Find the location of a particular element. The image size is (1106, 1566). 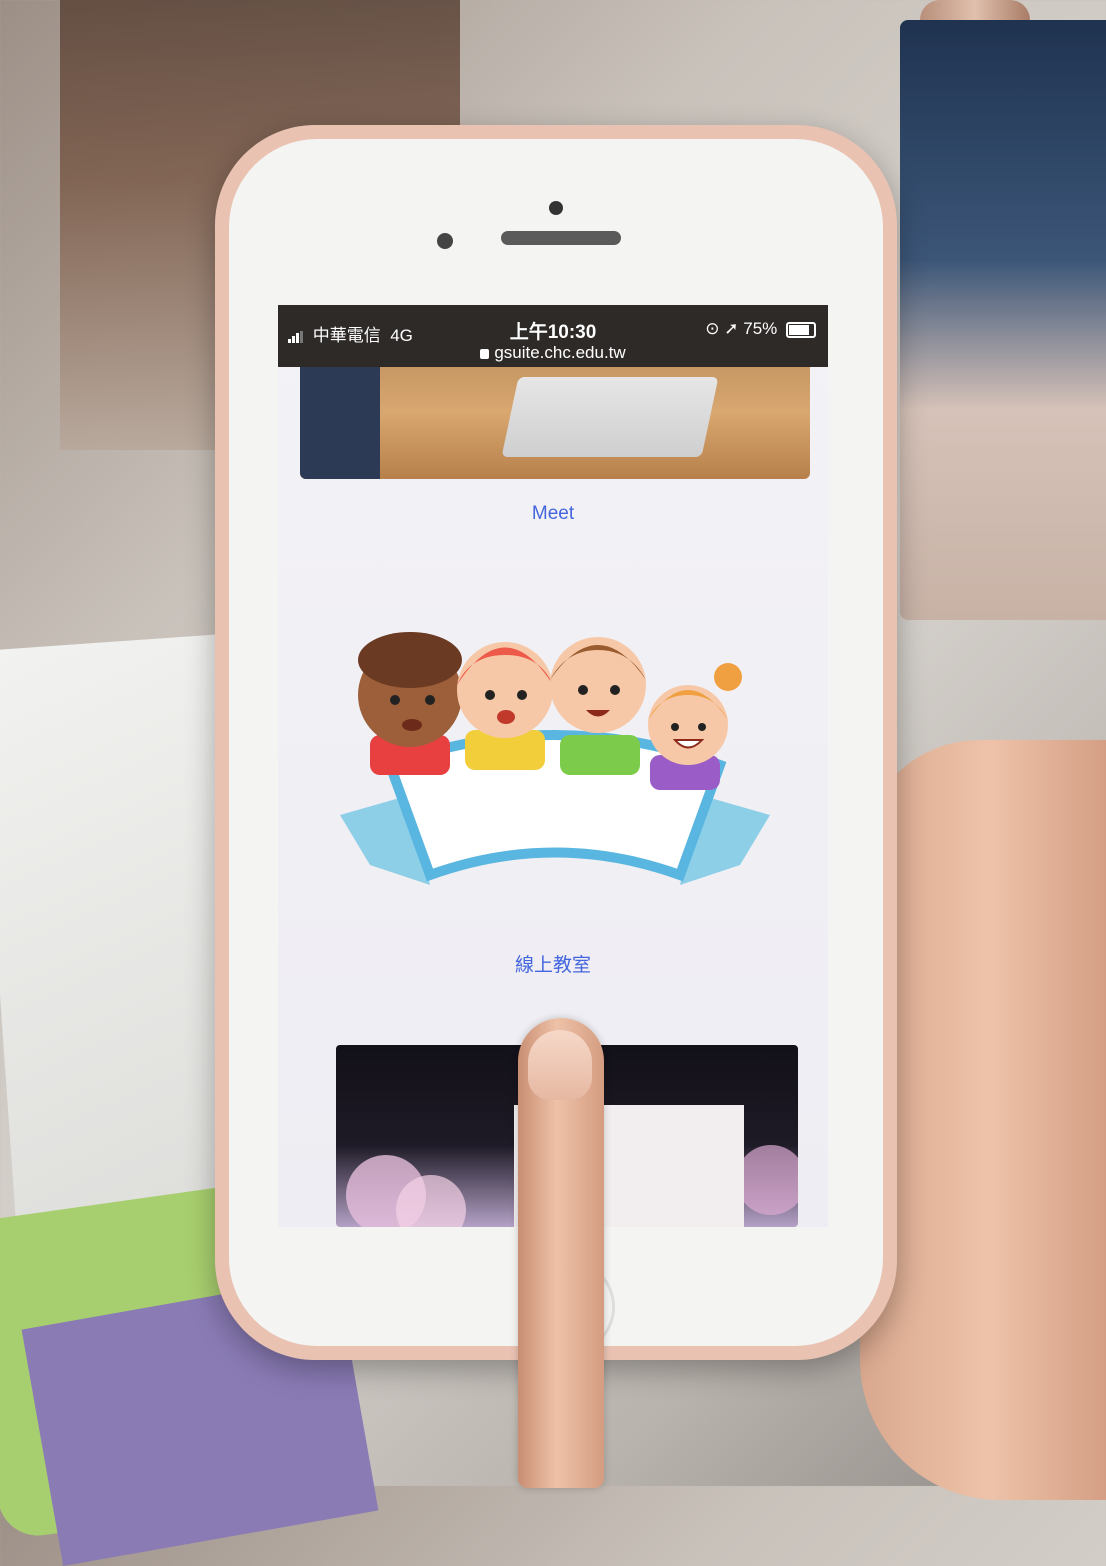

status-right: ⊙ ➚ 75% is located at coordinates (760, 329).